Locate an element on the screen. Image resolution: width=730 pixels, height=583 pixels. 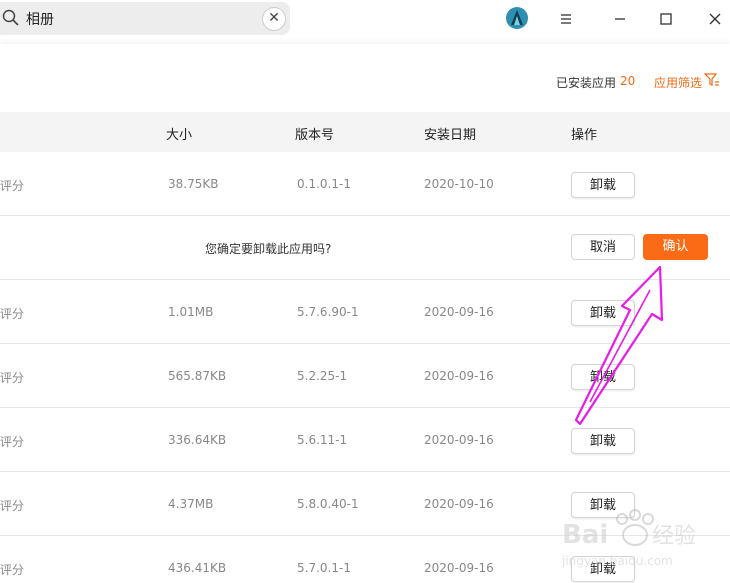
size-cell: 38.75KB is located at coordinates (193, 184).